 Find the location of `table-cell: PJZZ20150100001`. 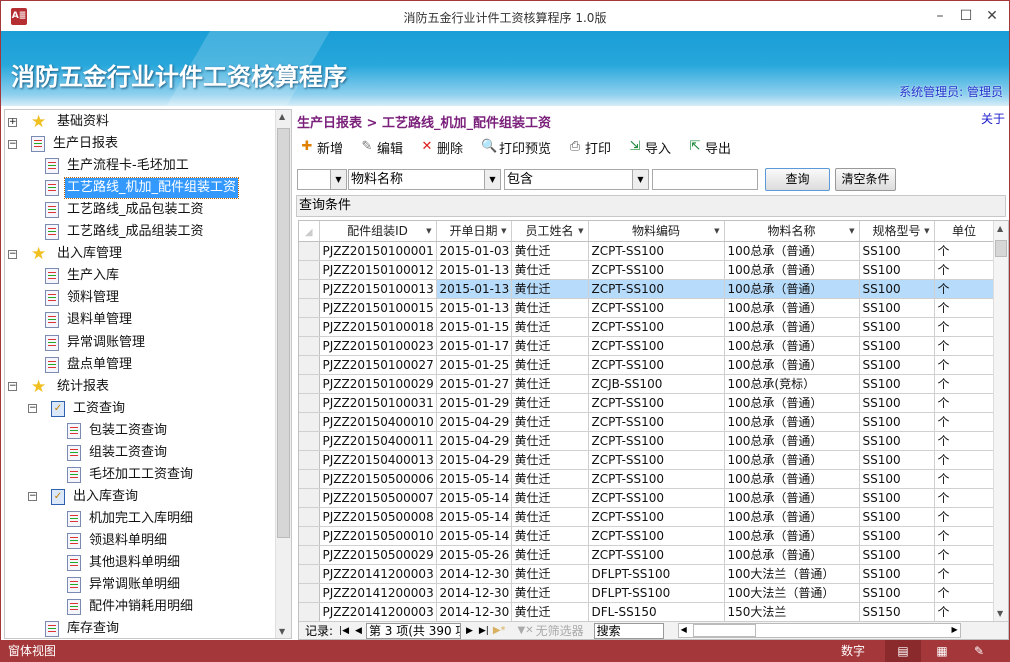

table-cell: PJZZ20150100001 is located at coordinates (378, 251).